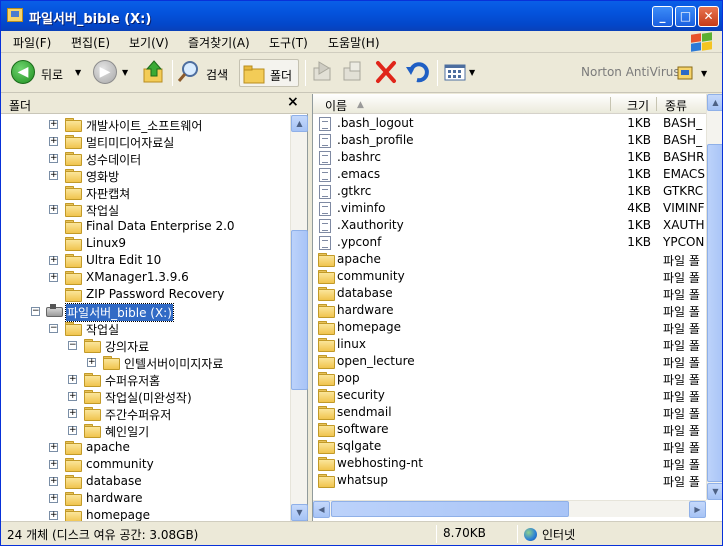  I want to click on forward-dropdown-icon: ▼, so click(125, 72).